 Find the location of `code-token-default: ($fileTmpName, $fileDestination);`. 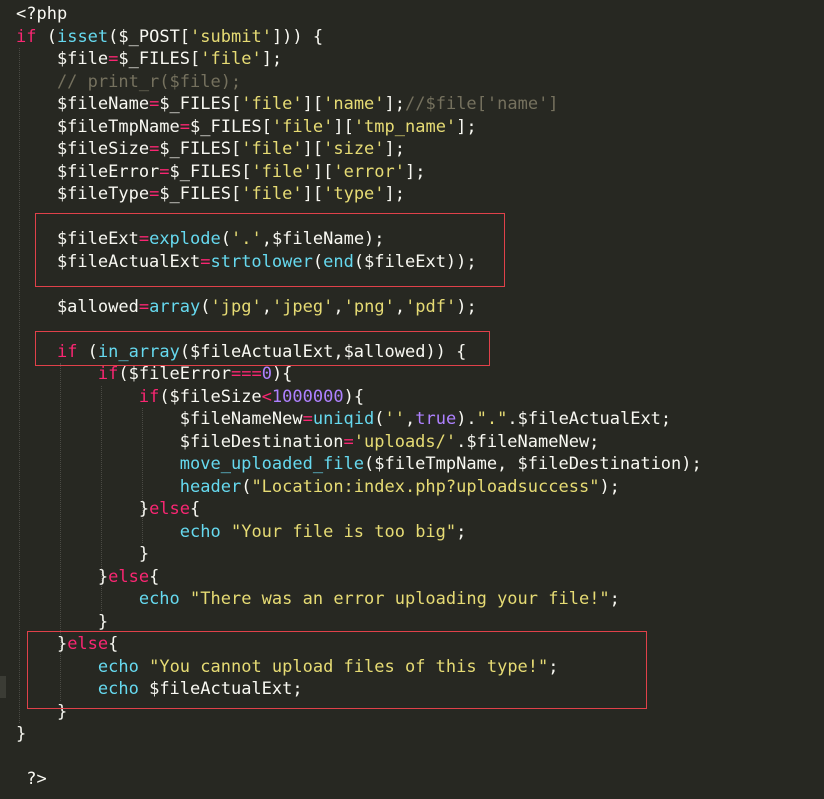

code-token-default: ($fileTmpName, $fileDestination); is located at coordinates (533, 464).